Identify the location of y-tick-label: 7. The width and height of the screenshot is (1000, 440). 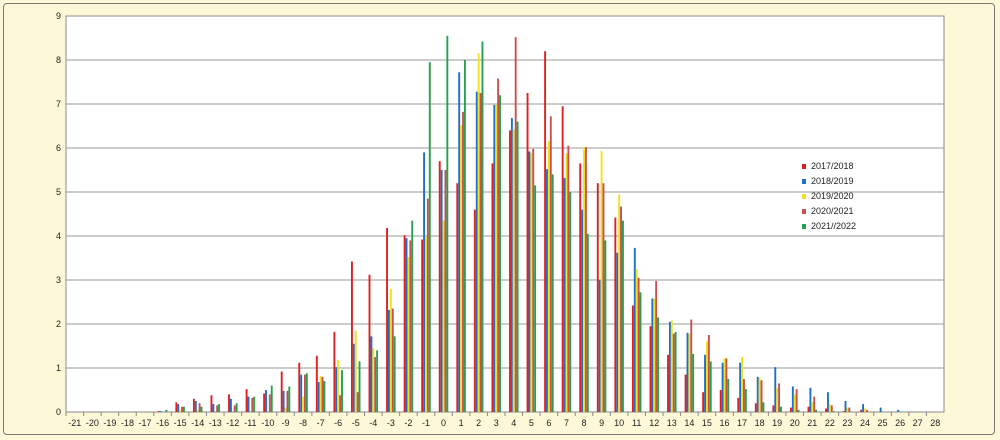
(58, 104).